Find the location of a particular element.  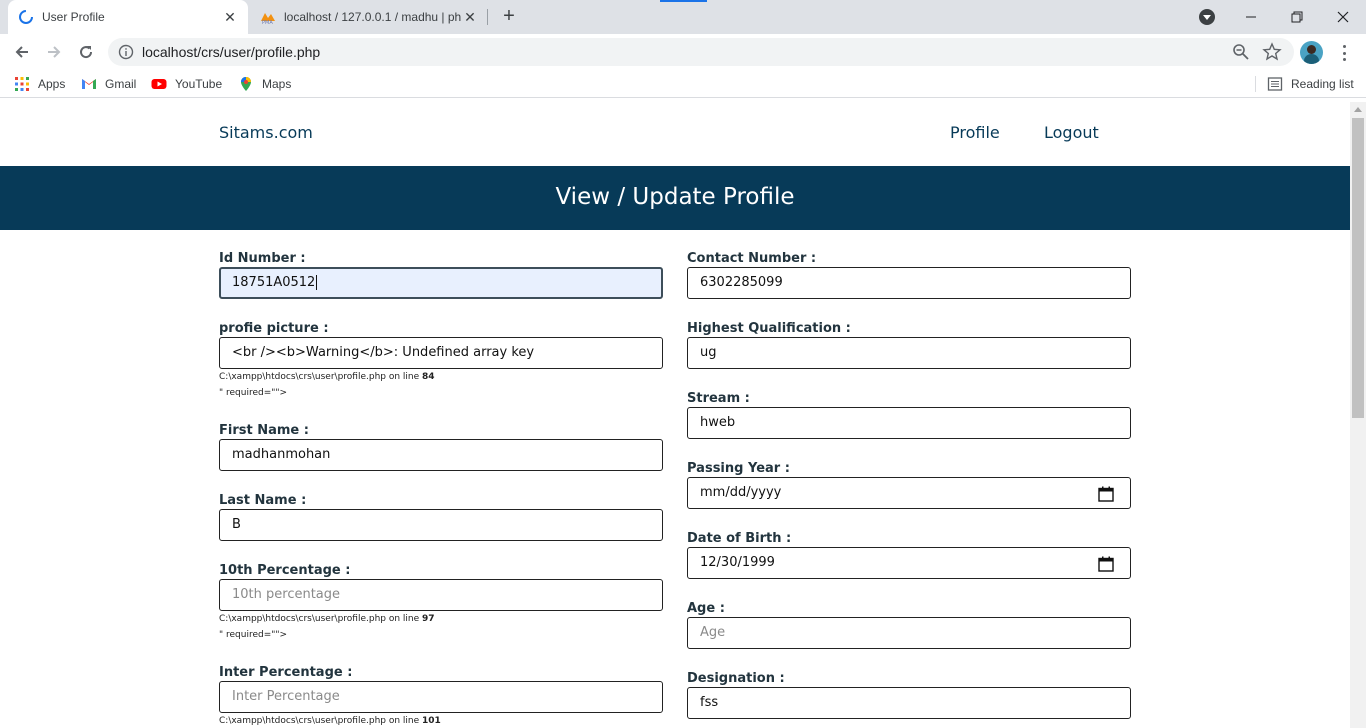

id-number-input: 18751A0512 is located at coordinates (441, 283).